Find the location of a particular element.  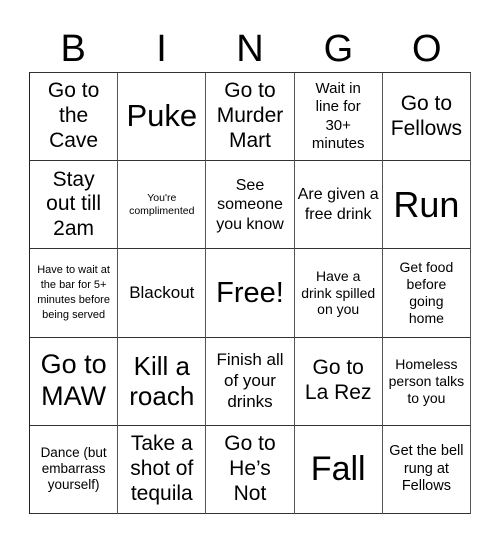

cell-text: Go to MAW is located at coordinates (73, 380).